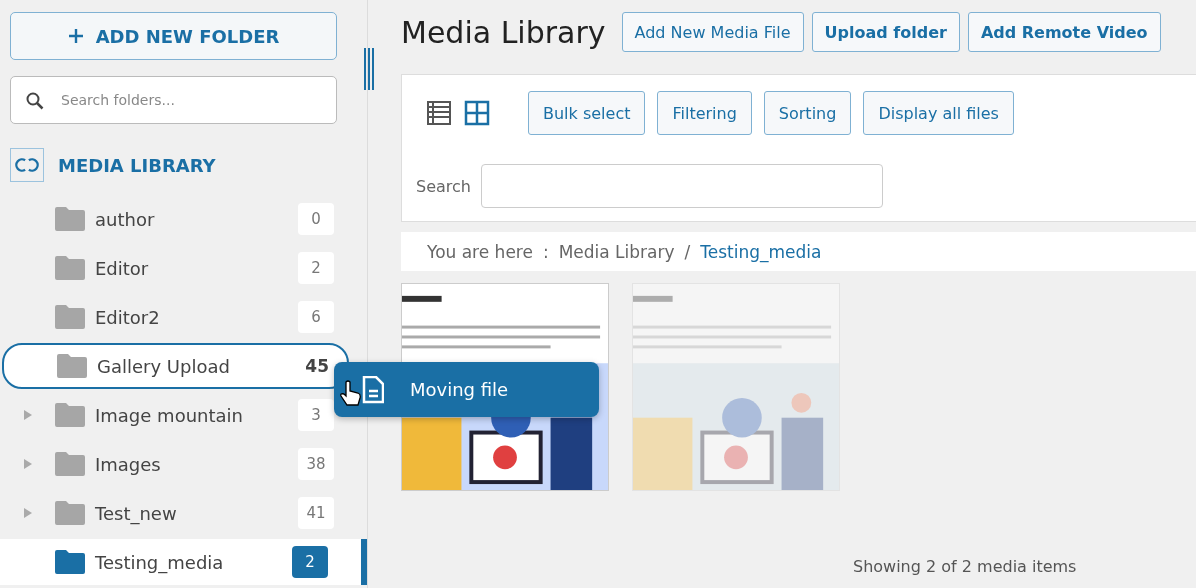 This screenshot has width=1196, height=588. Describe the element at coordinates (316, 219) in the screenshot. I see `folder-count: 0` at that location.